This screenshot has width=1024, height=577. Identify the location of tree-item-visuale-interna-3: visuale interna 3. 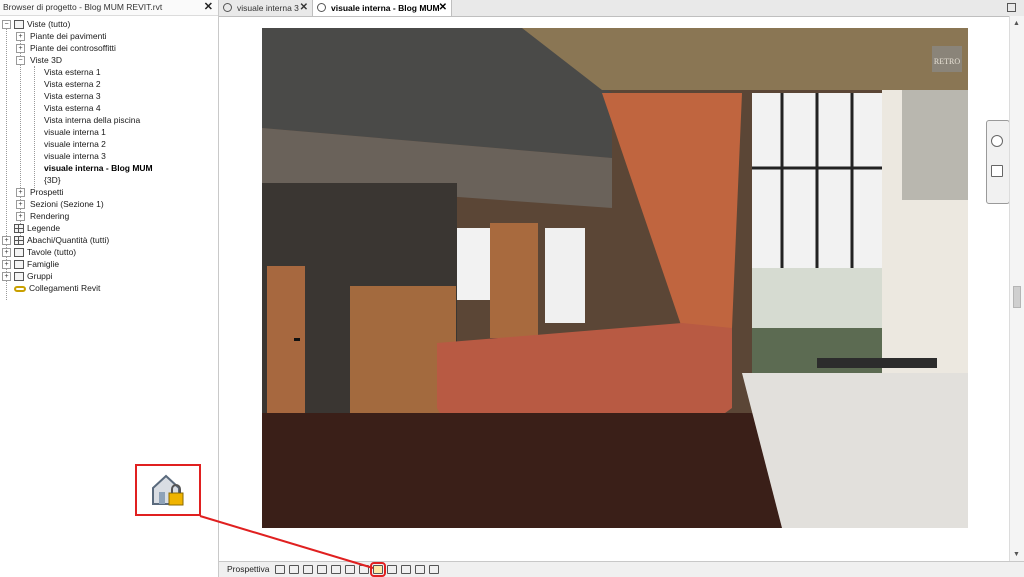
(75, 156).